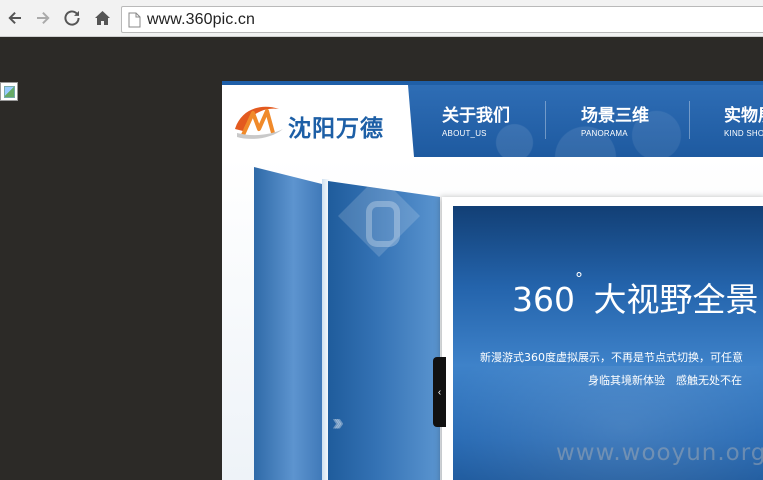 The width and height of the screenshot is (763, 480). I want to click on back-arrow-icon, so click(15, 18).